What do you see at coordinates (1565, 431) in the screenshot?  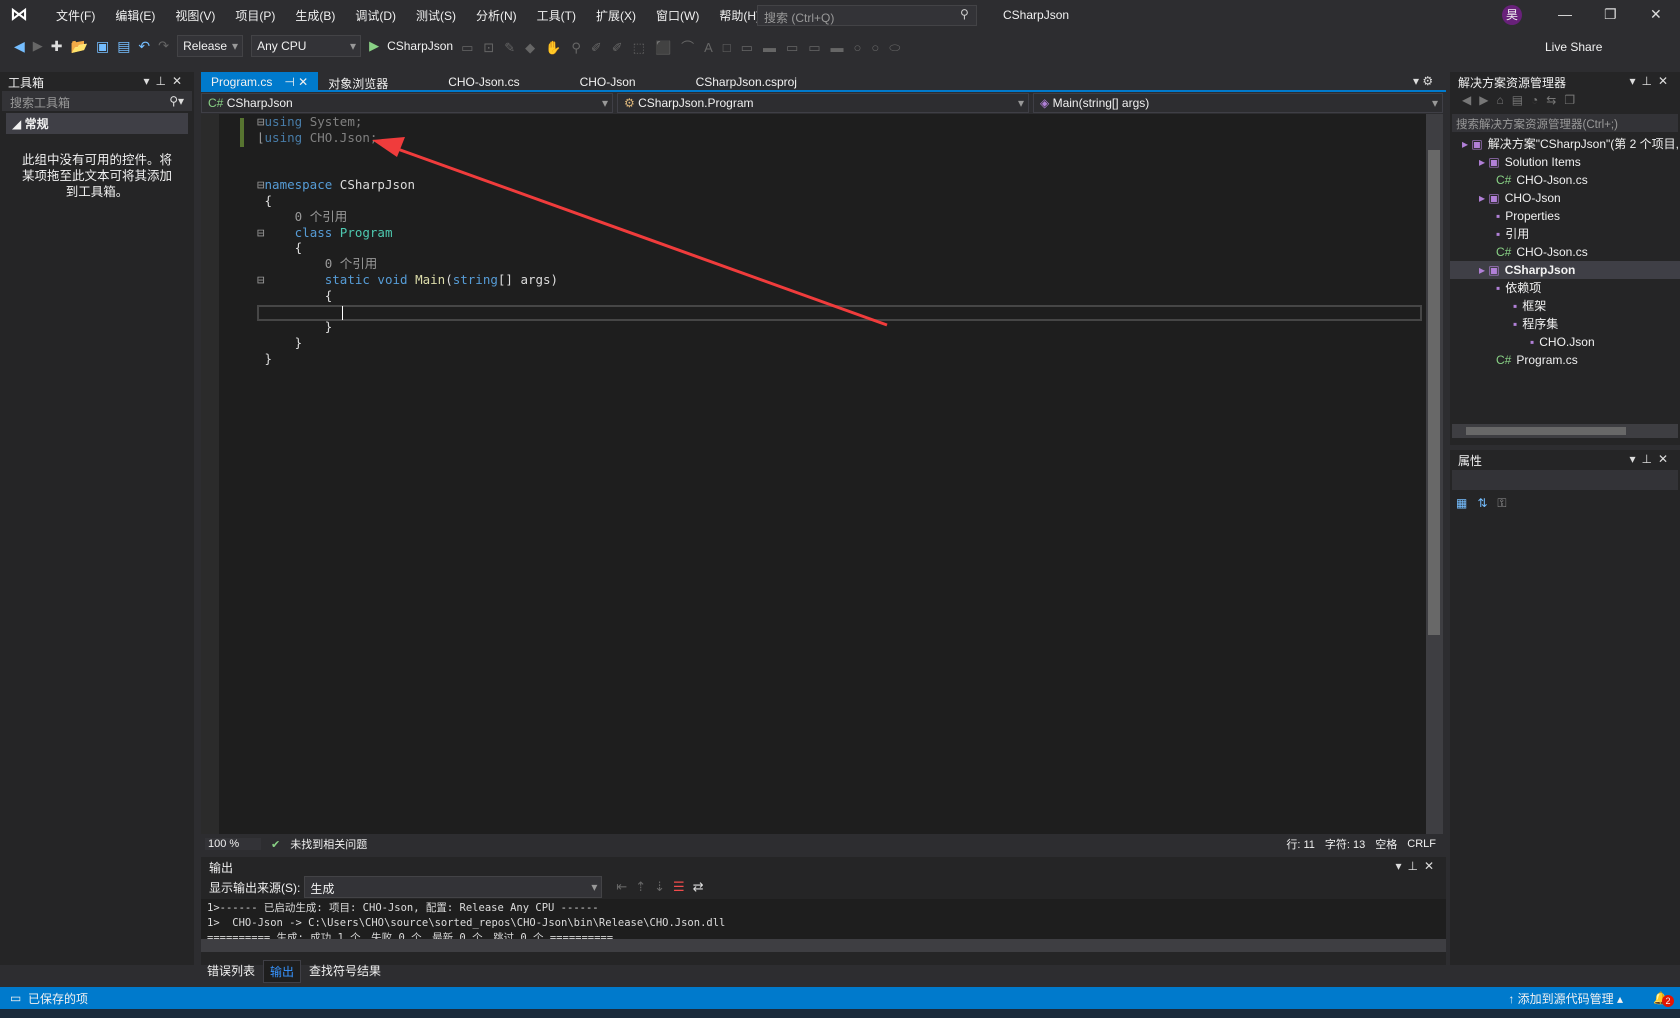 I see `solution-horizontal-scrollbar` at bounding box center [1565, 431].